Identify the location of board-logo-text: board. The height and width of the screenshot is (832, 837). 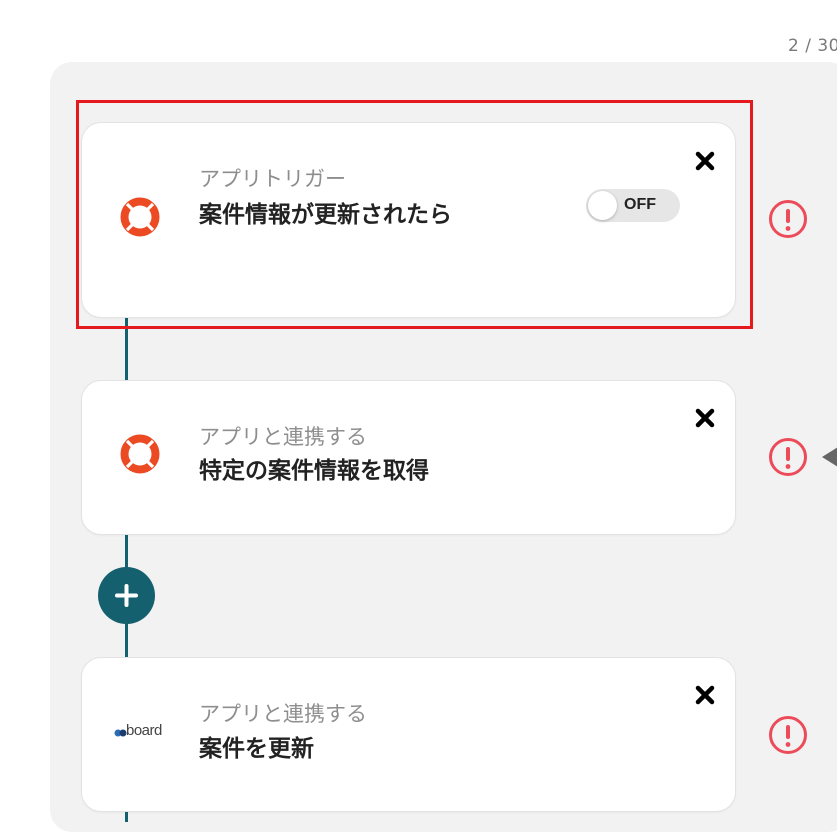
(144, 730).